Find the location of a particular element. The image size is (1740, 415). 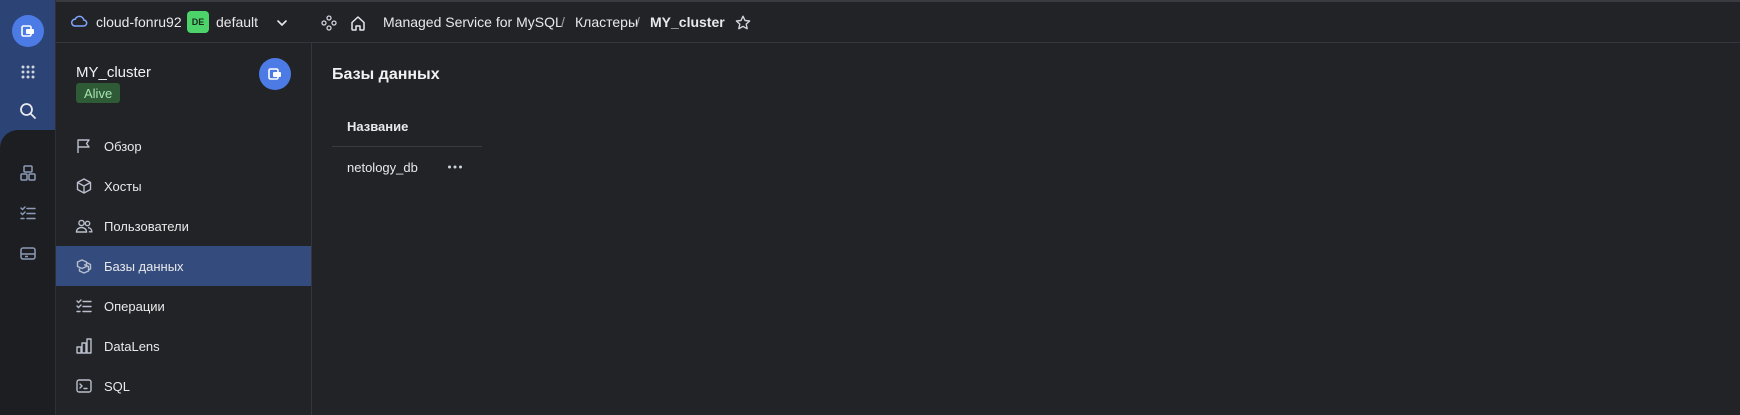

folder-name: default is located at coordinates (237, 22).